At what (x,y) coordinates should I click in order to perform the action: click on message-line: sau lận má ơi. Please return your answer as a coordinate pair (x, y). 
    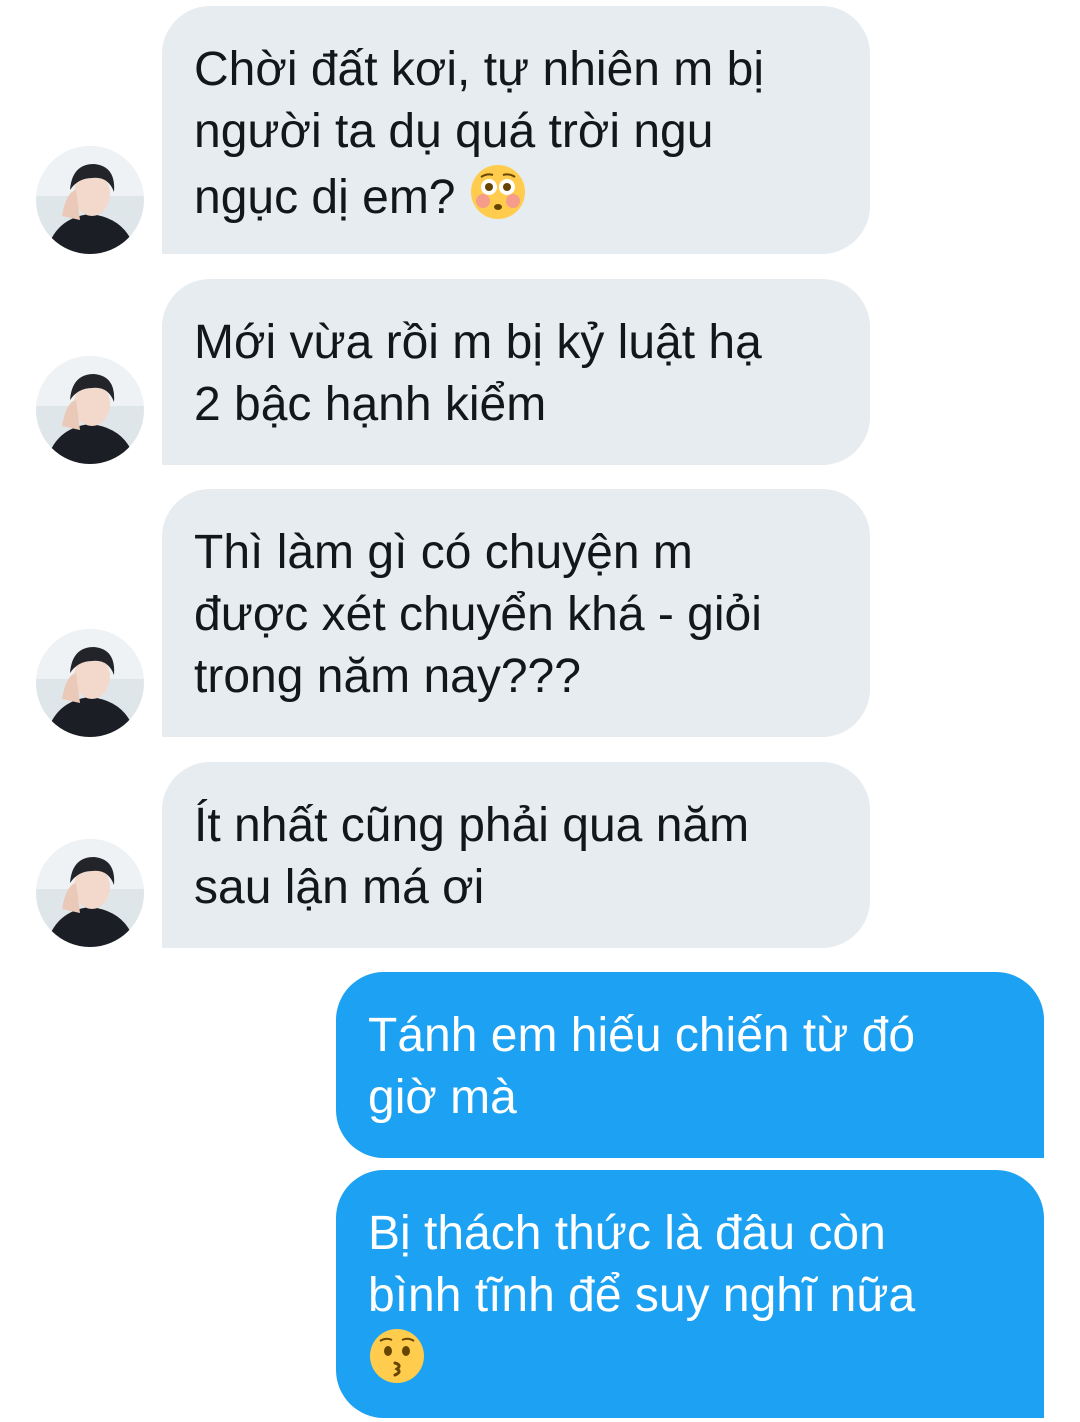
    Looking at the image, I should click on (339, 887).